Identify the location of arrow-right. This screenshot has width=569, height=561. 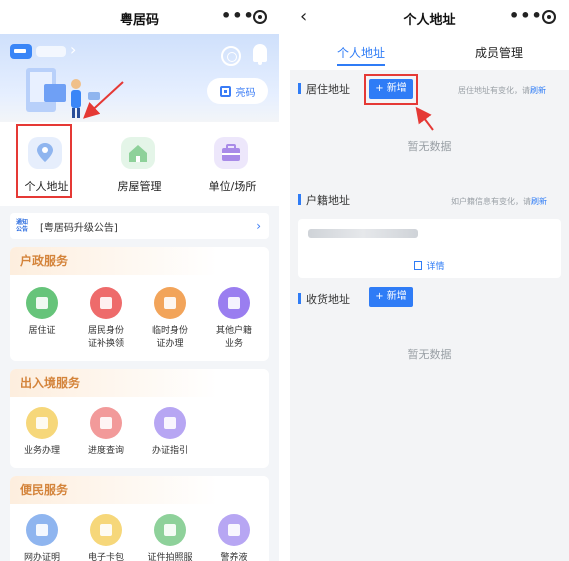
(424, 118).